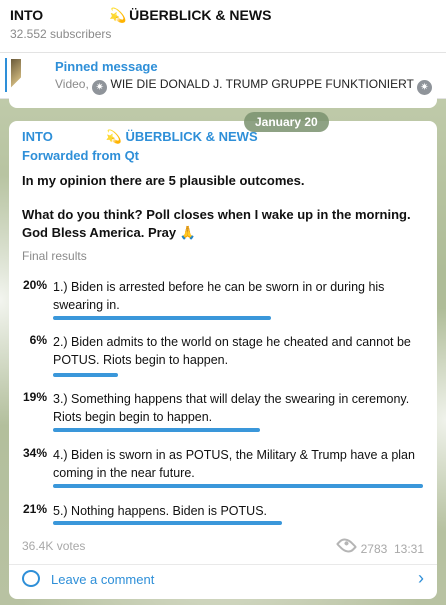  I want to click on date-pill: January 20, so click(286, 122).